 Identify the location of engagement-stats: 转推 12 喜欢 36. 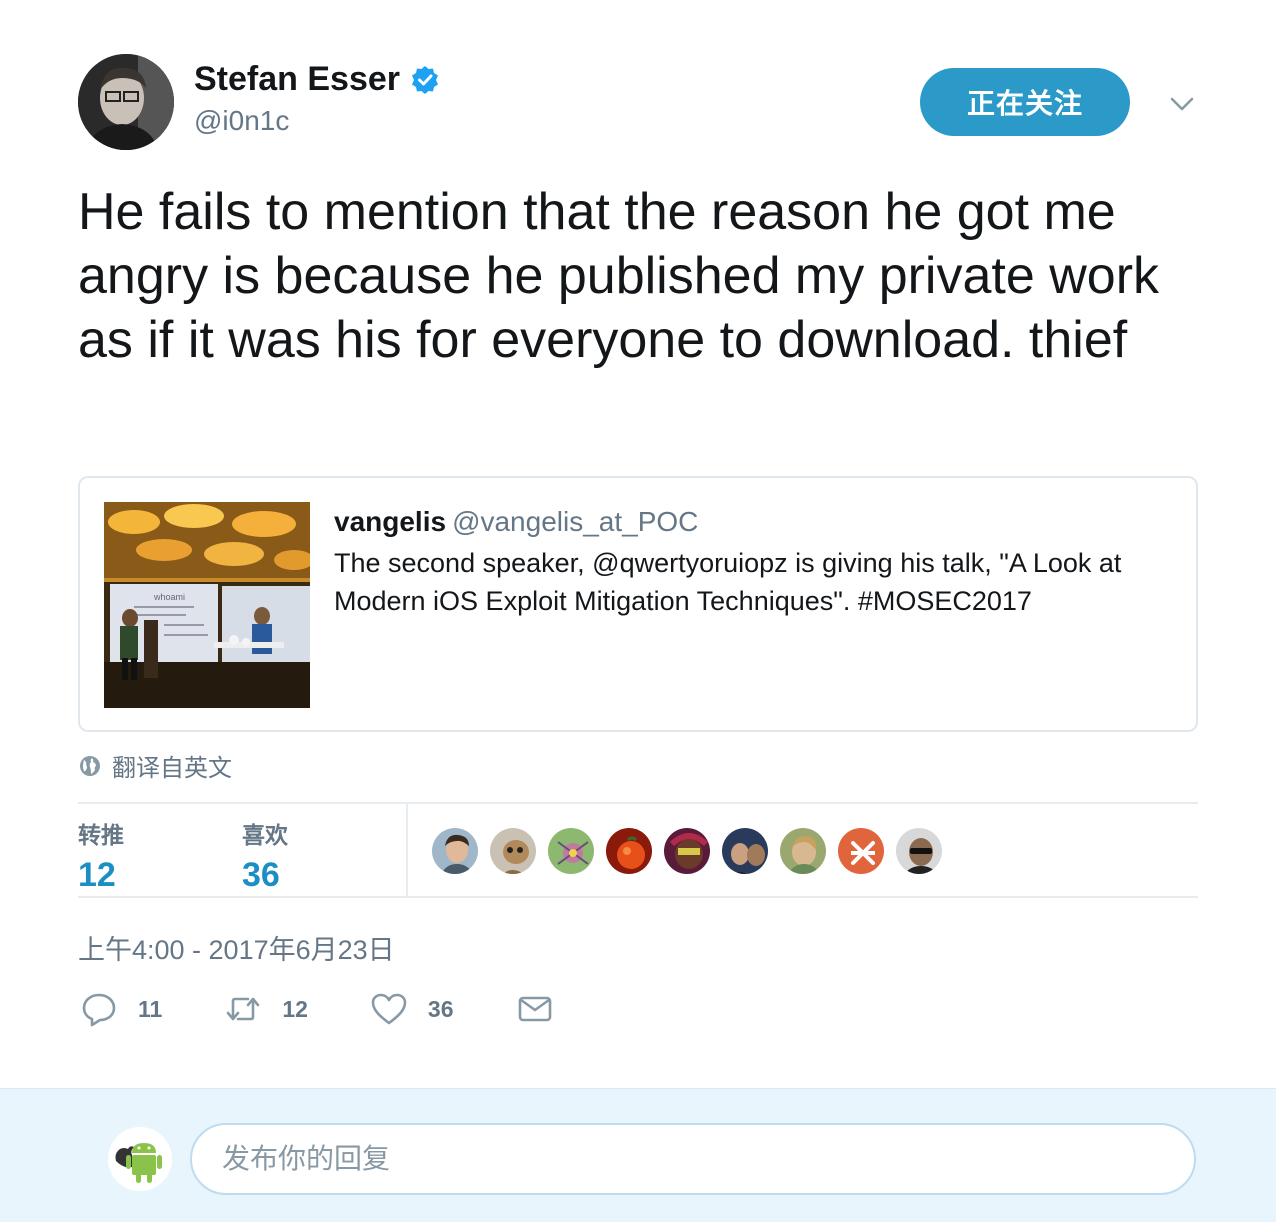
(638, 850).